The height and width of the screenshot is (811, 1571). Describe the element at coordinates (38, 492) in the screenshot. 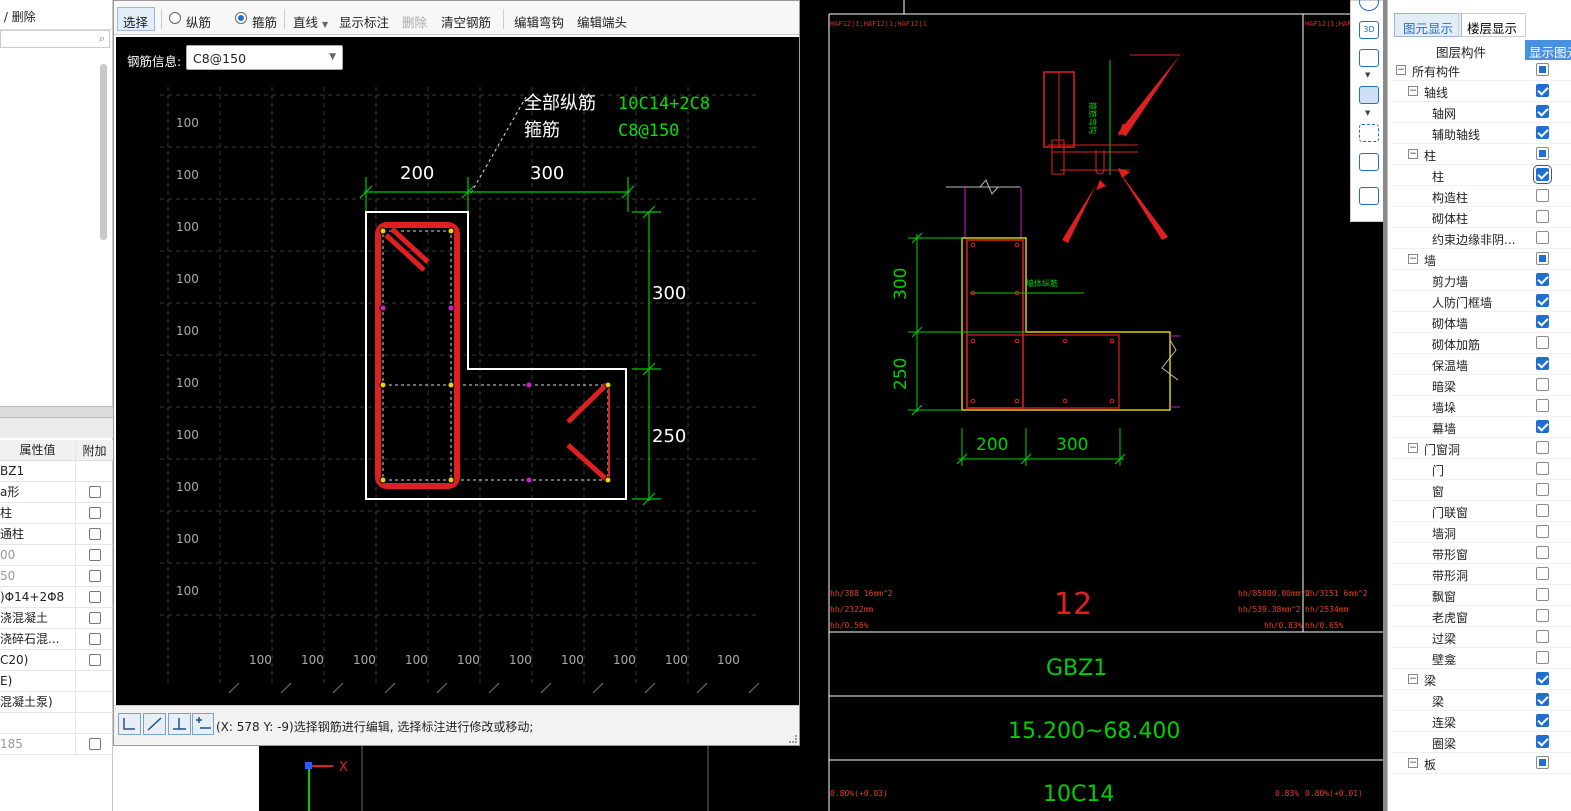

I see `property-value: a形` at that location.